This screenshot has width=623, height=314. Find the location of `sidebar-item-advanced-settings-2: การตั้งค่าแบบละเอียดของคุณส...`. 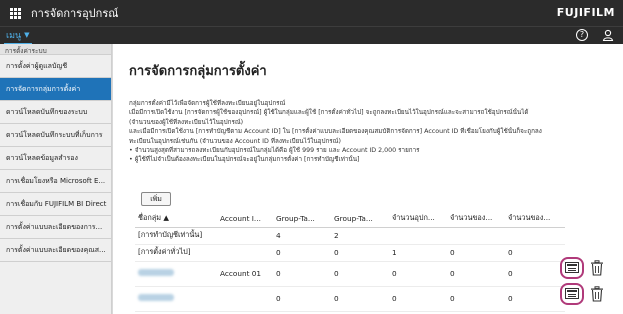

sidebar-item-advanced-settings-2: การตั้งค่าแบบละเอียดของคุณส... is located at coordinates (55, 250).